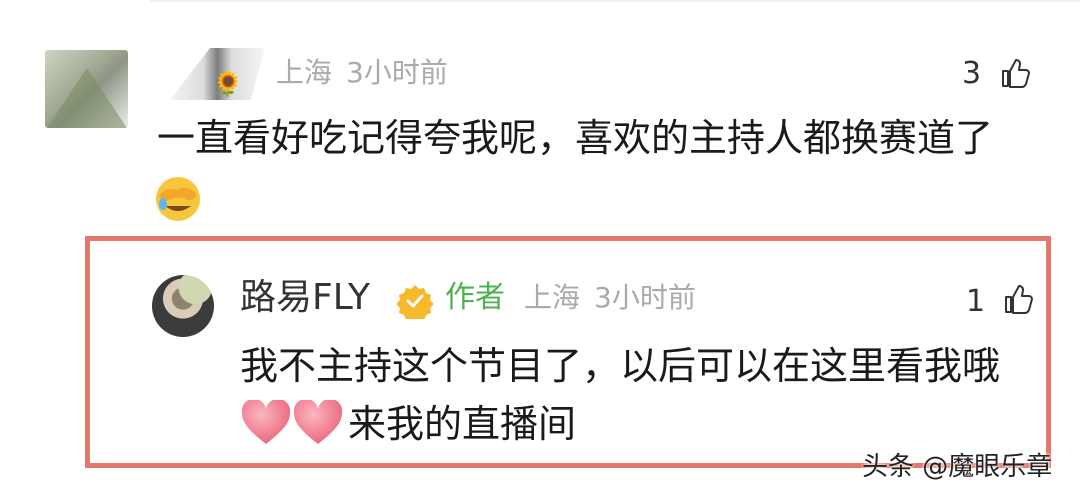 The image size is (1080, 500). What do you see at coordinates (957, 467) in the screenshot?
I see `watermark: 头条 @魔眼乐章` at bounding box center [957, 467].